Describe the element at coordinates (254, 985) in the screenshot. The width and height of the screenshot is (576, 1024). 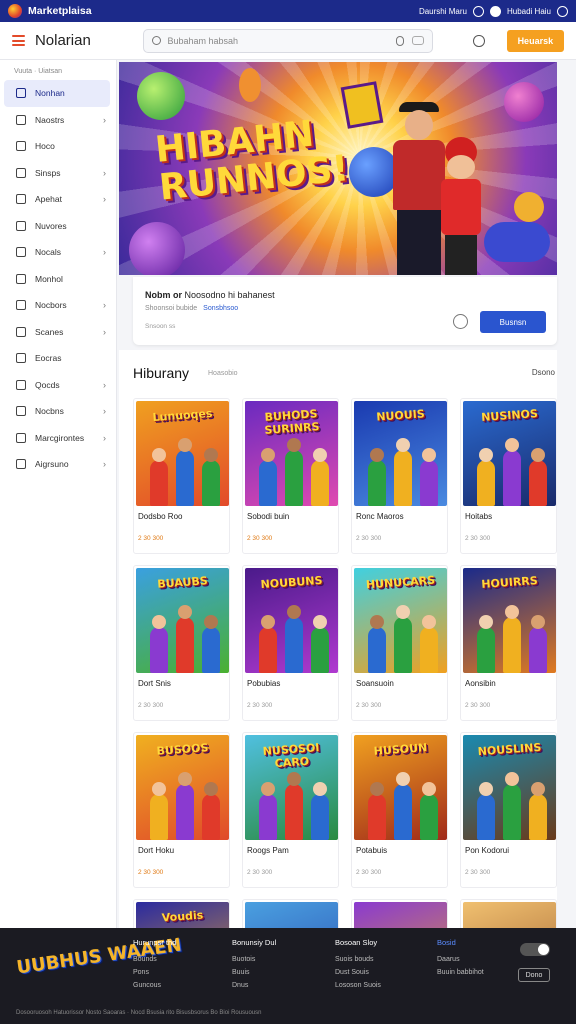
I see `footer-link: Dnus` at that location.